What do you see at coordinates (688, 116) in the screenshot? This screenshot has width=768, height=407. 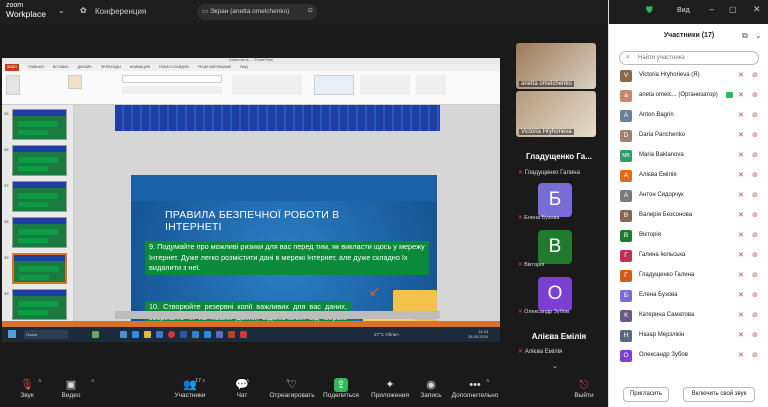 I see `participant-row: A Anton Bagrin ✕ ⊘` at bounding box center [688, 116].